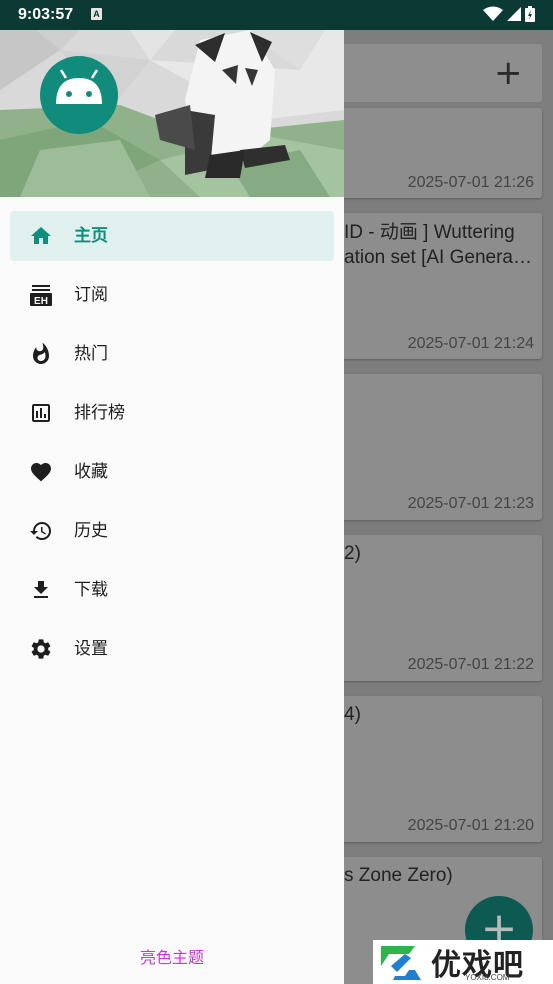  Describe the element at coordinates (276, 15) in the screenshot. I see `status-bar: 9:03:57 A` at that location.